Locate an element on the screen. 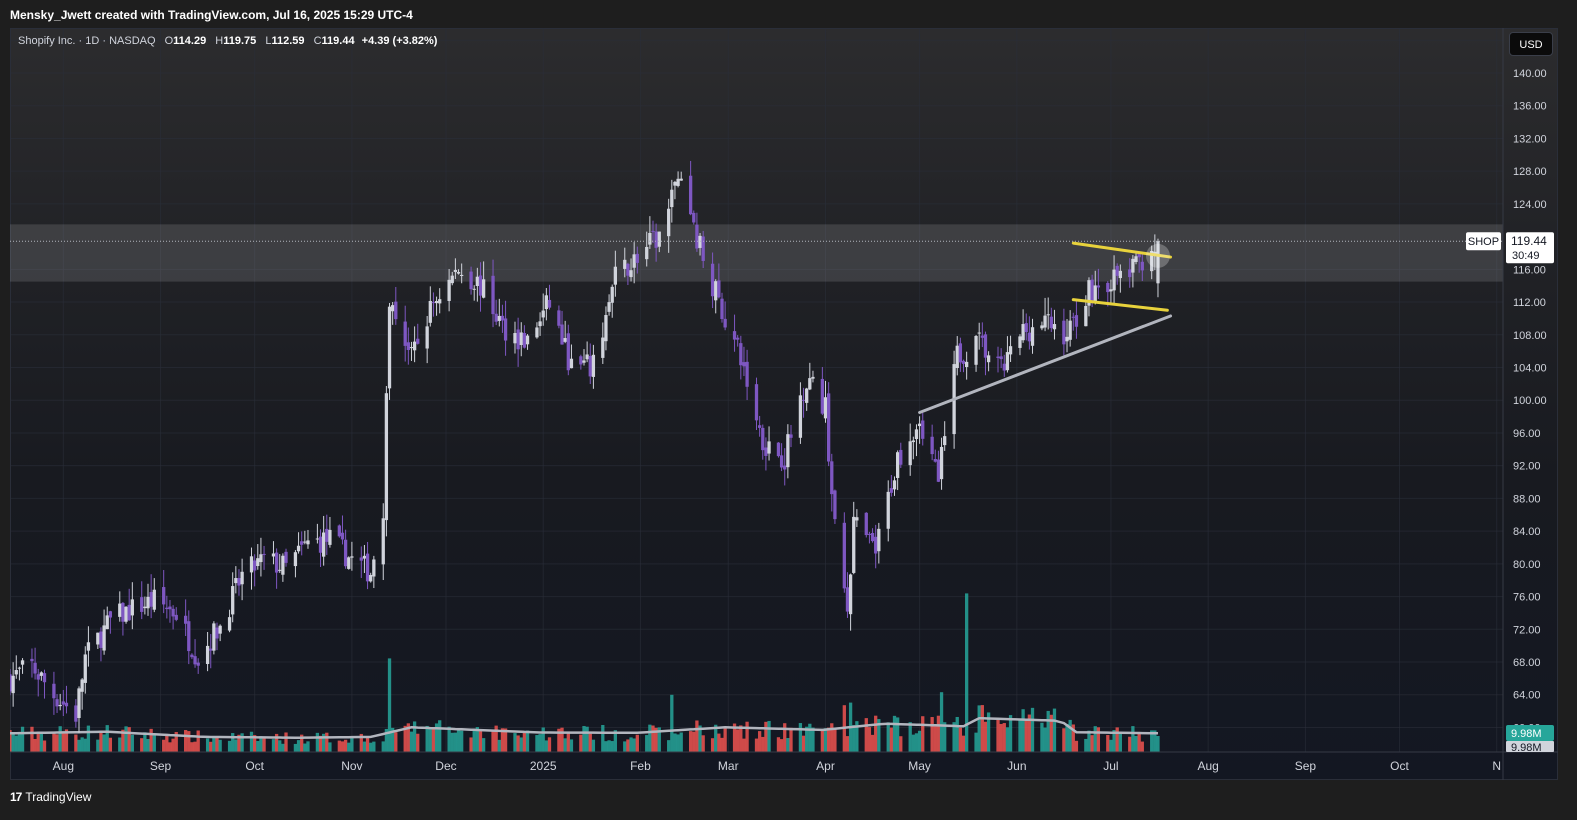 The height and width of the screenshot is (820, 1577). price-tag-countdown: 30:49 is located at coordinates (1526, 256).